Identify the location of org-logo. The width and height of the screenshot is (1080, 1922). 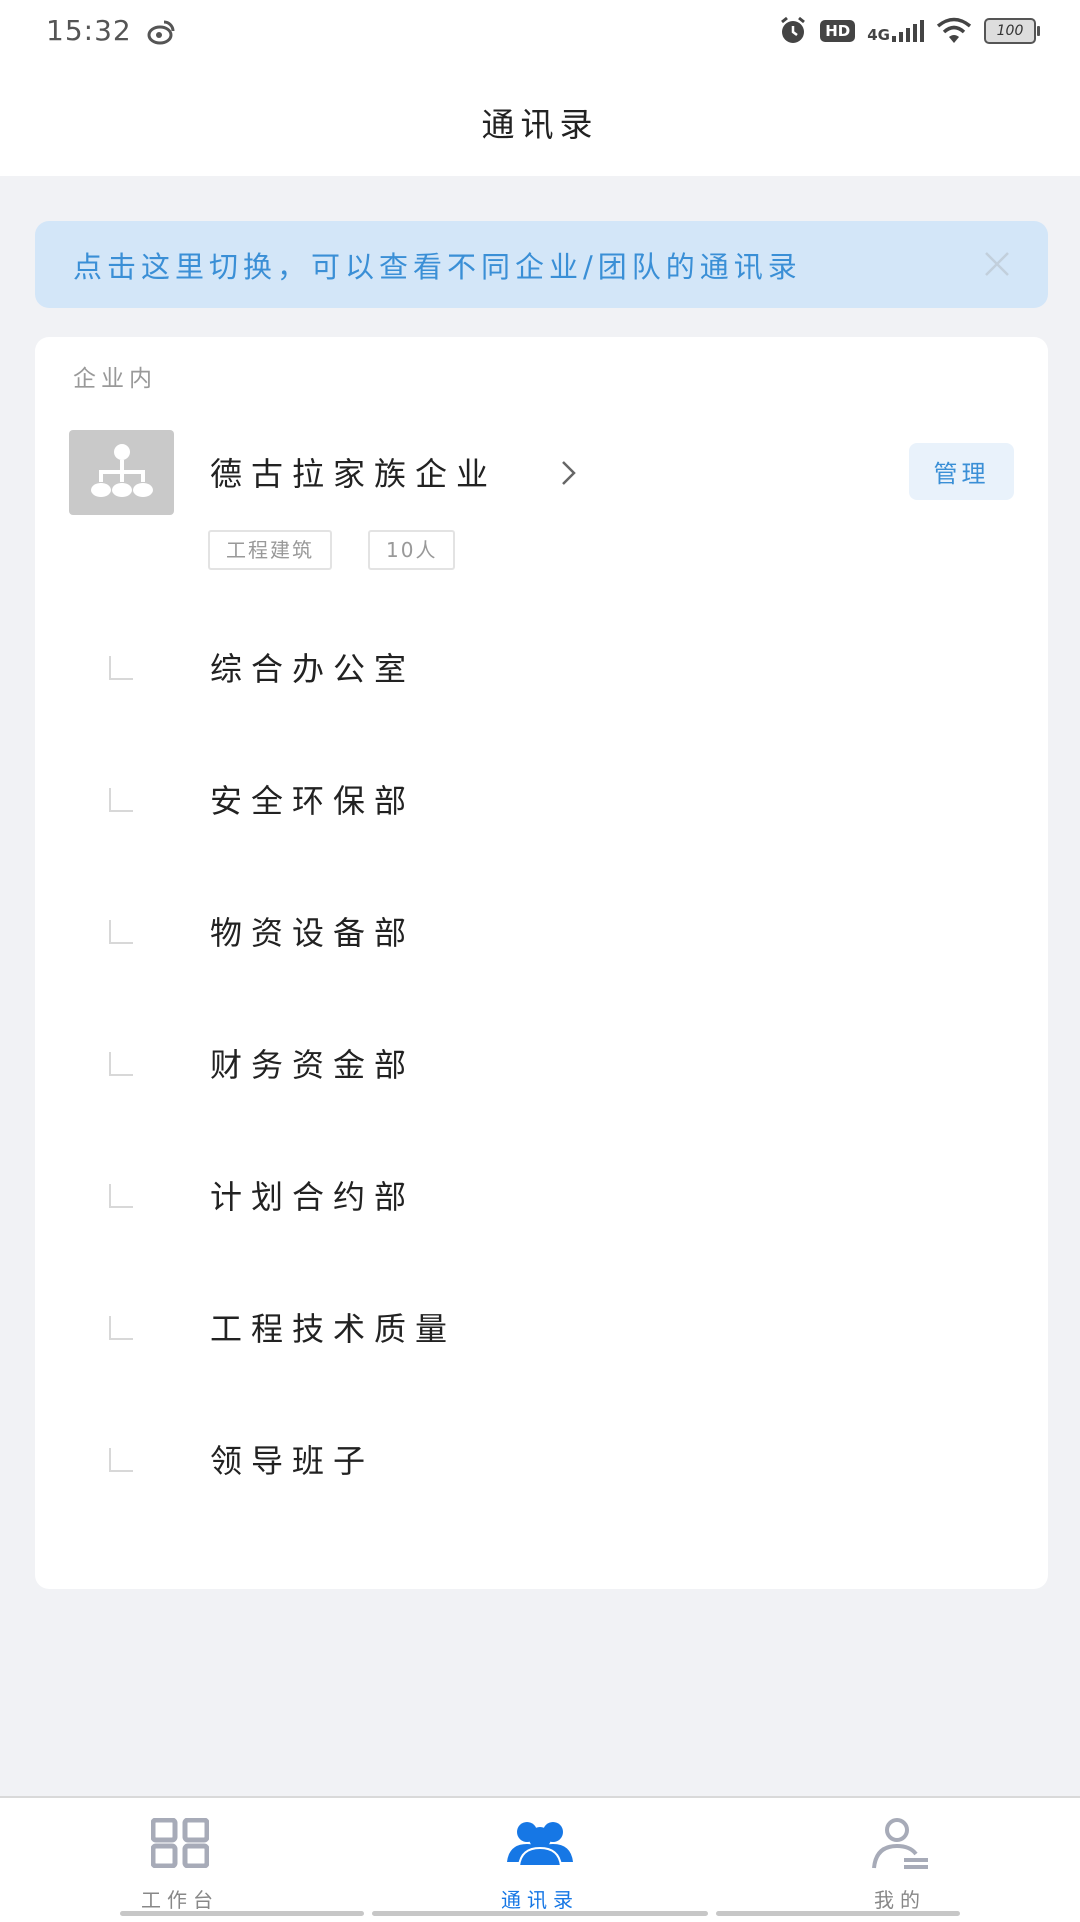
(121, 472).